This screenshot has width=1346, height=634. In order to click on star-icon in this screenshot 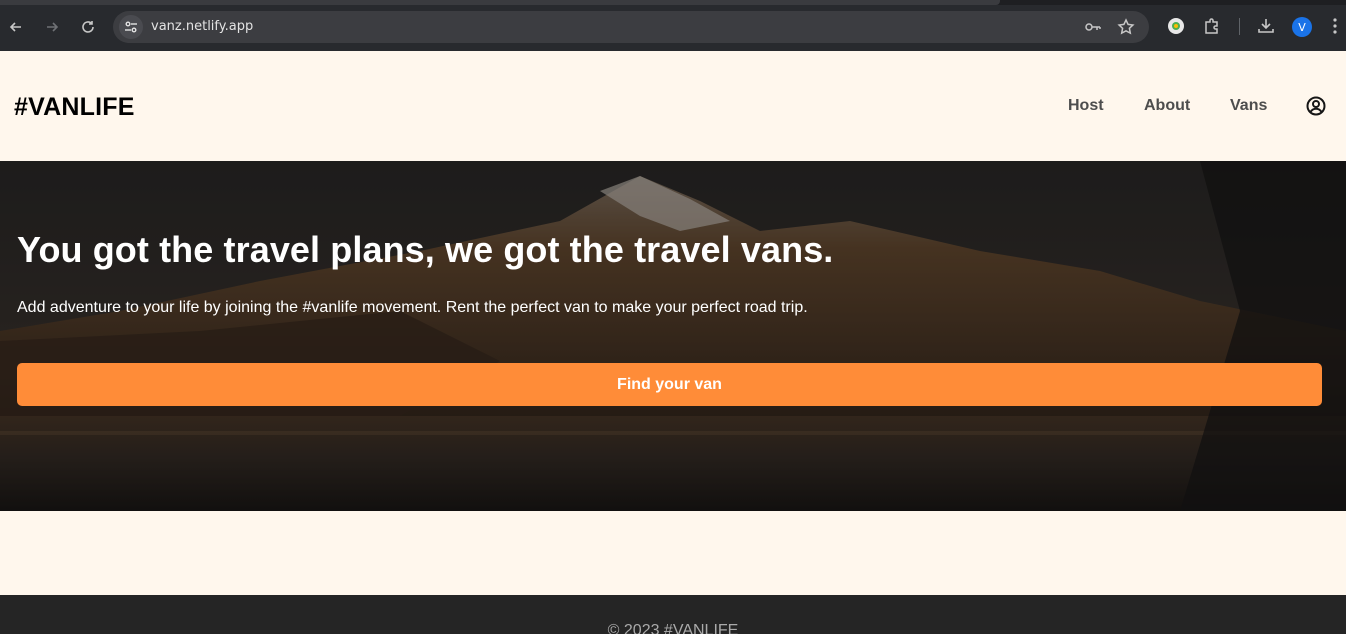, I will do `click(1126, 27)`.